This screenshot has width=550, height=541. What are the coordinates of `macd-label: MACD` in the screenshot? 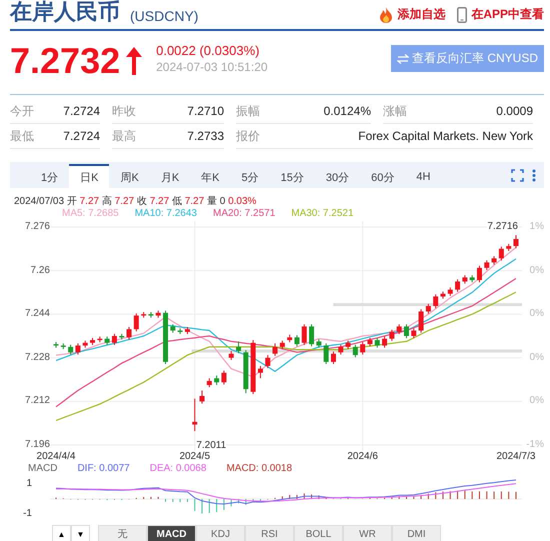 It's located at (43, 468).